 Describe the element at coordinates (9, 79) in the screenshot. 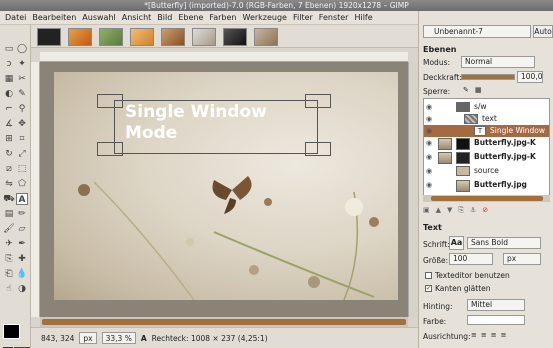

I see `color-select-icon: ▦` at that location.